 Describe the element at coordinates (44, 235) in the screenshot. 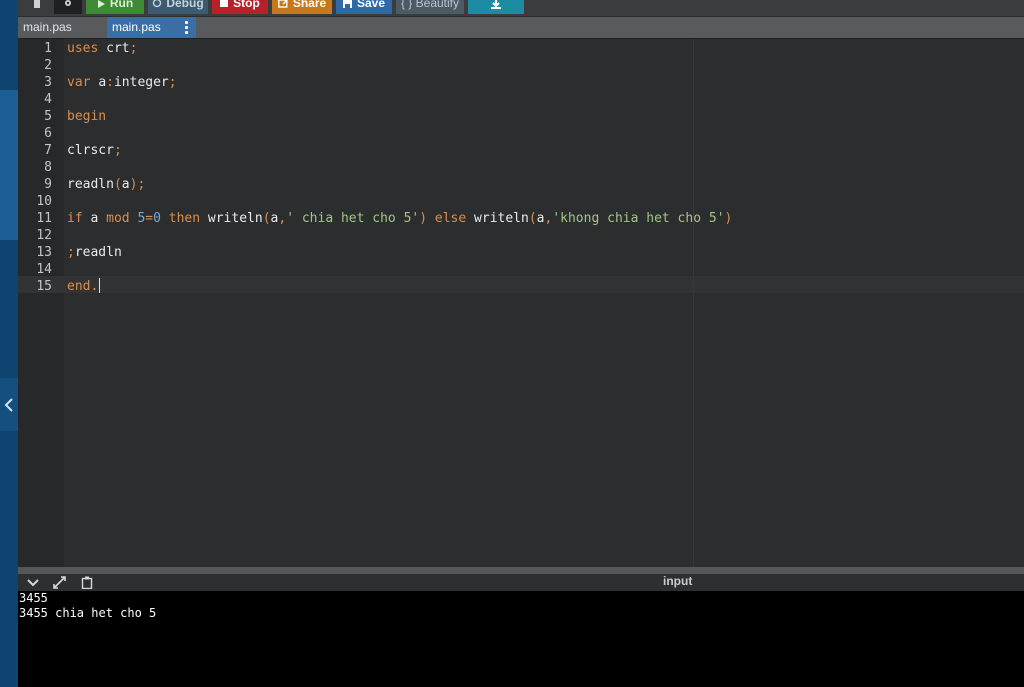

I see `line-number: 12` at that location.